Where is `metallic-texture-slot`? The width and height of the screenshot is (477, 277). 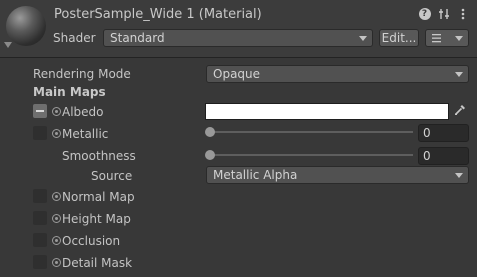 metallic-texture-slot is located at coordinates (40, 133).